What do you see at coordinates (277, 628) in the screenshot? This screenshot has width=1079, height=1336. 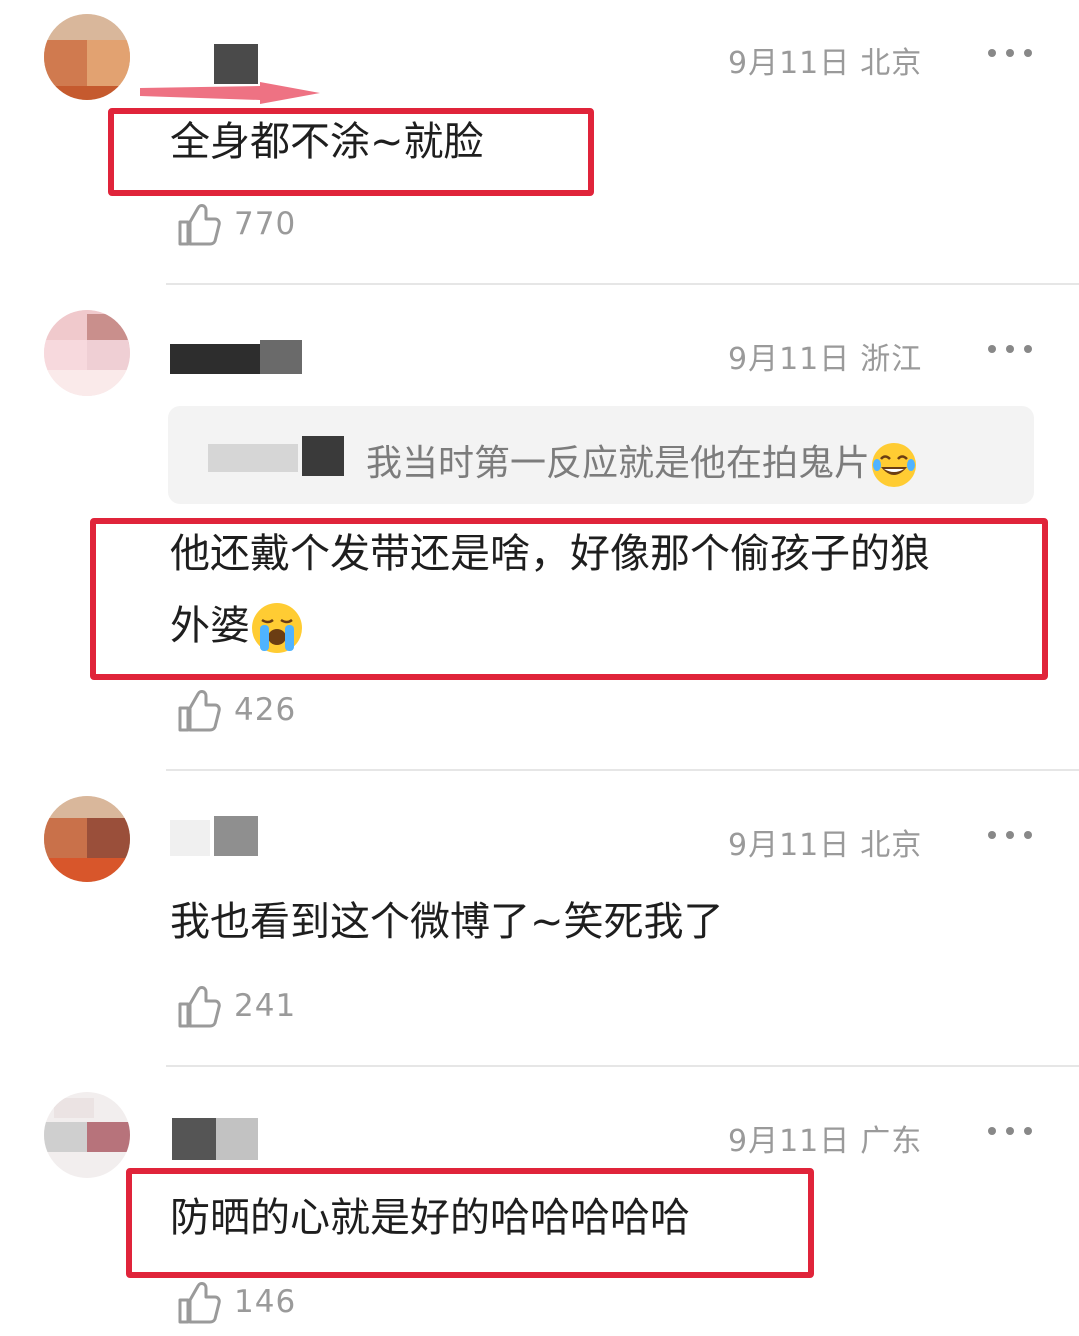 I see `loudly-crying-emoji` at bounding box center [277, 628].